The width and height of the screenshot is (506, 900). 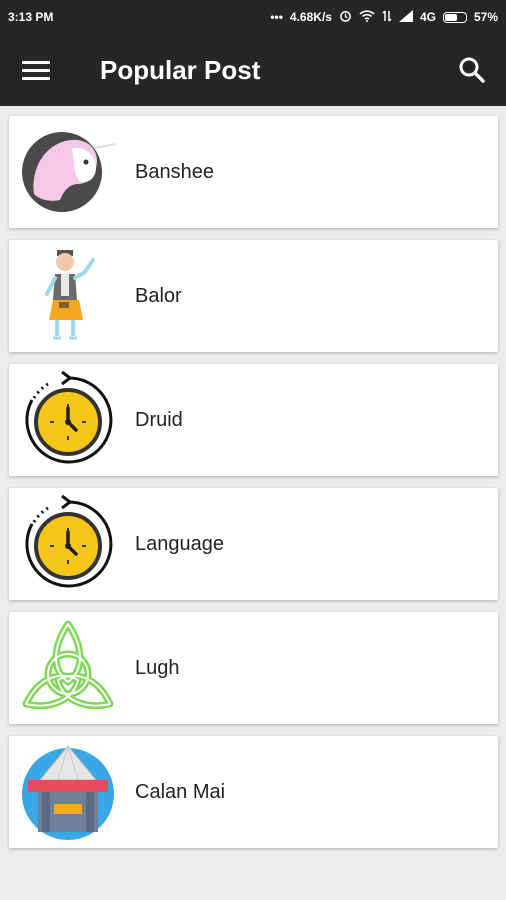 I want to click on page-title: Popular Post, so click(x=180, y=69).